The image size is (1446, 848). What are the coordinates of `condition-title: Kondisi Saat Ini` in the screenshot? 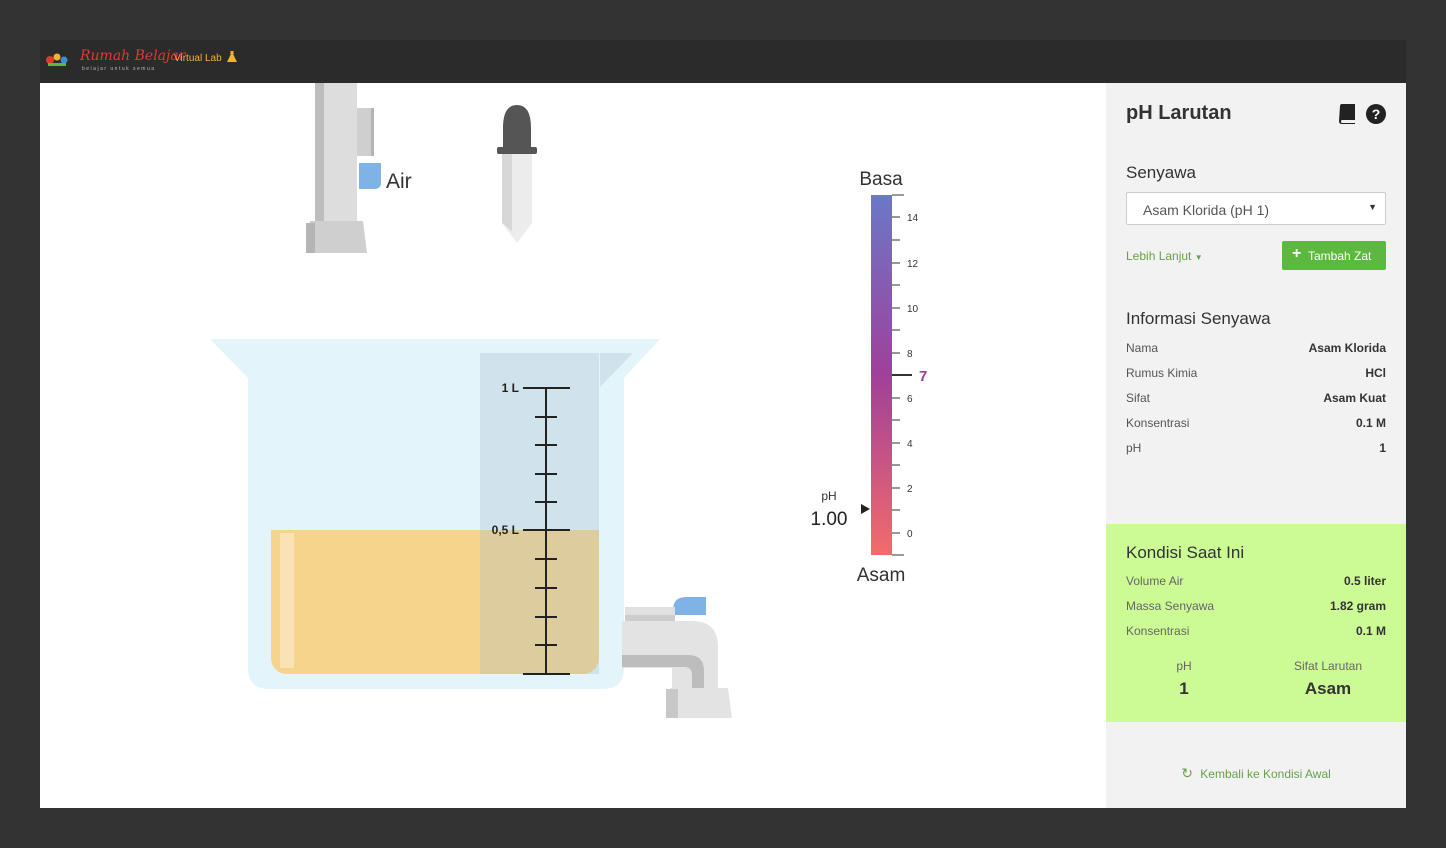 It's located at (1185, 552).